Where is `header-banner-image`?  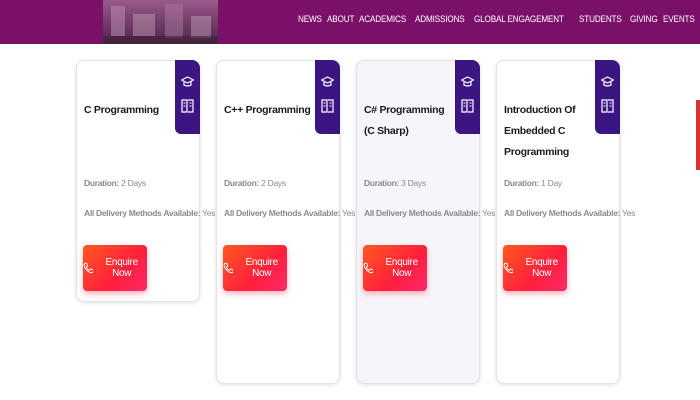 header-banner-image is located at coordinates (160, 22).